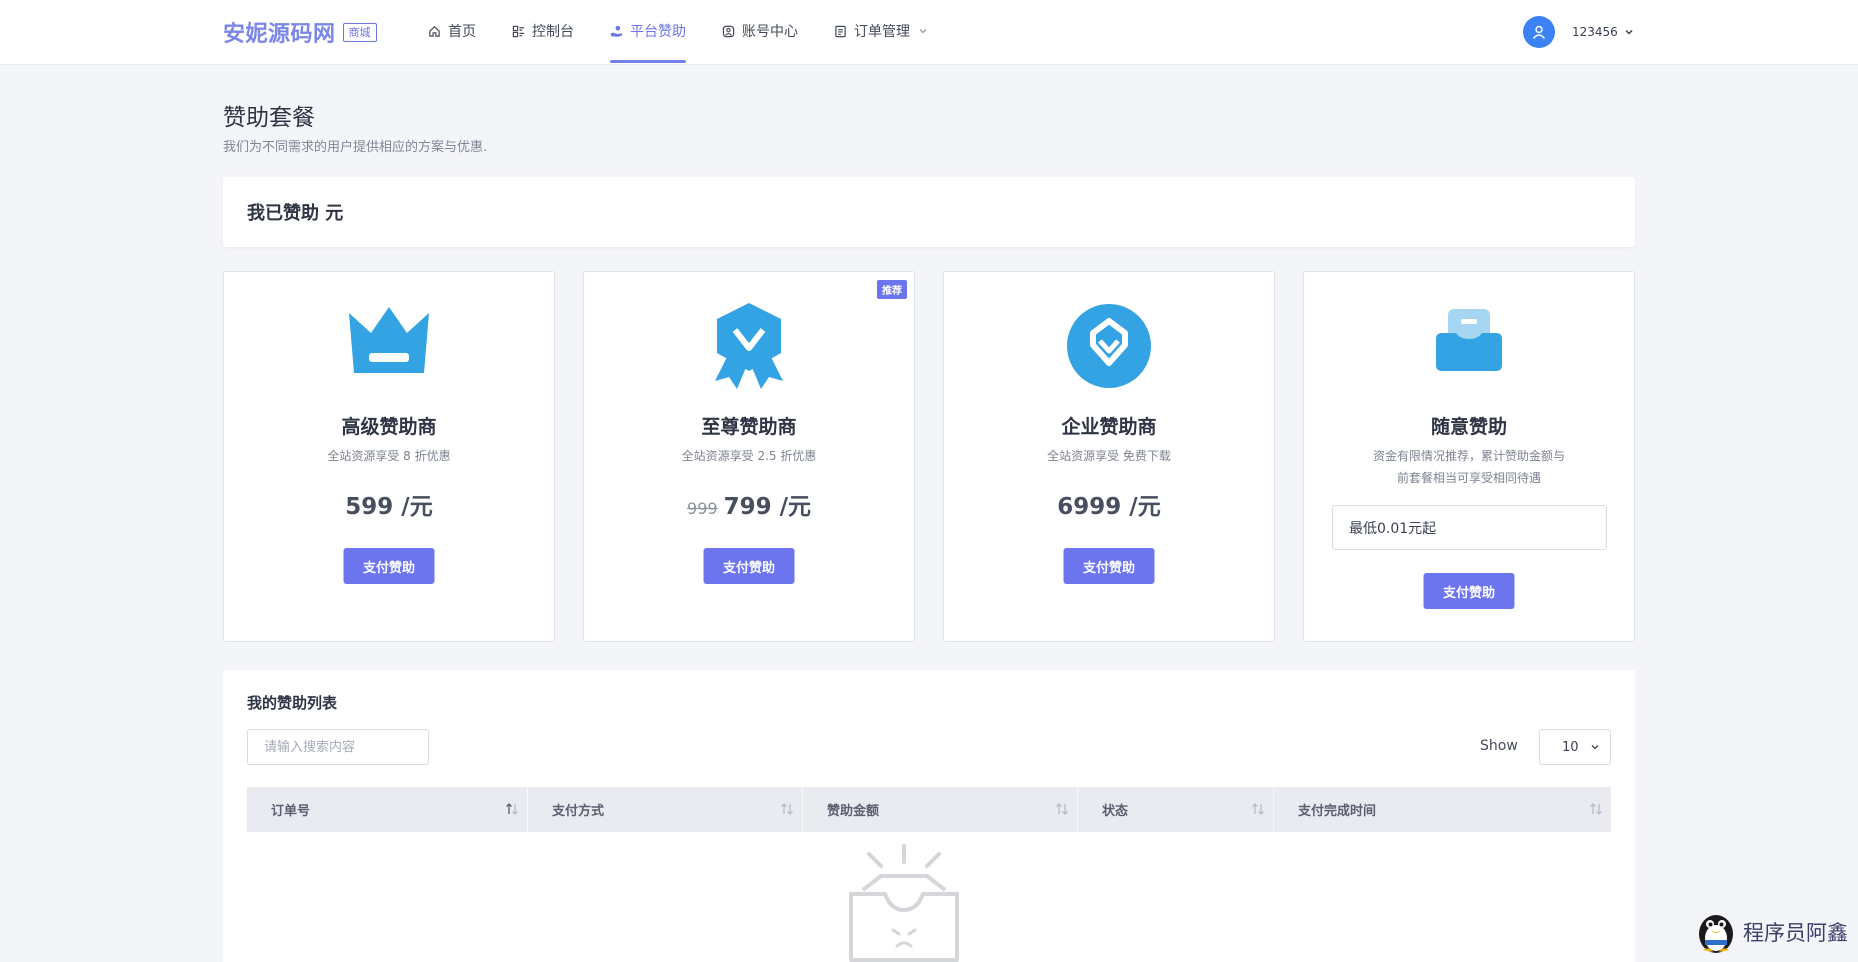  Describe the element at coordinates (1109, 427) in the screenshot. I see `plan-name: 企业赞助商` at that location.